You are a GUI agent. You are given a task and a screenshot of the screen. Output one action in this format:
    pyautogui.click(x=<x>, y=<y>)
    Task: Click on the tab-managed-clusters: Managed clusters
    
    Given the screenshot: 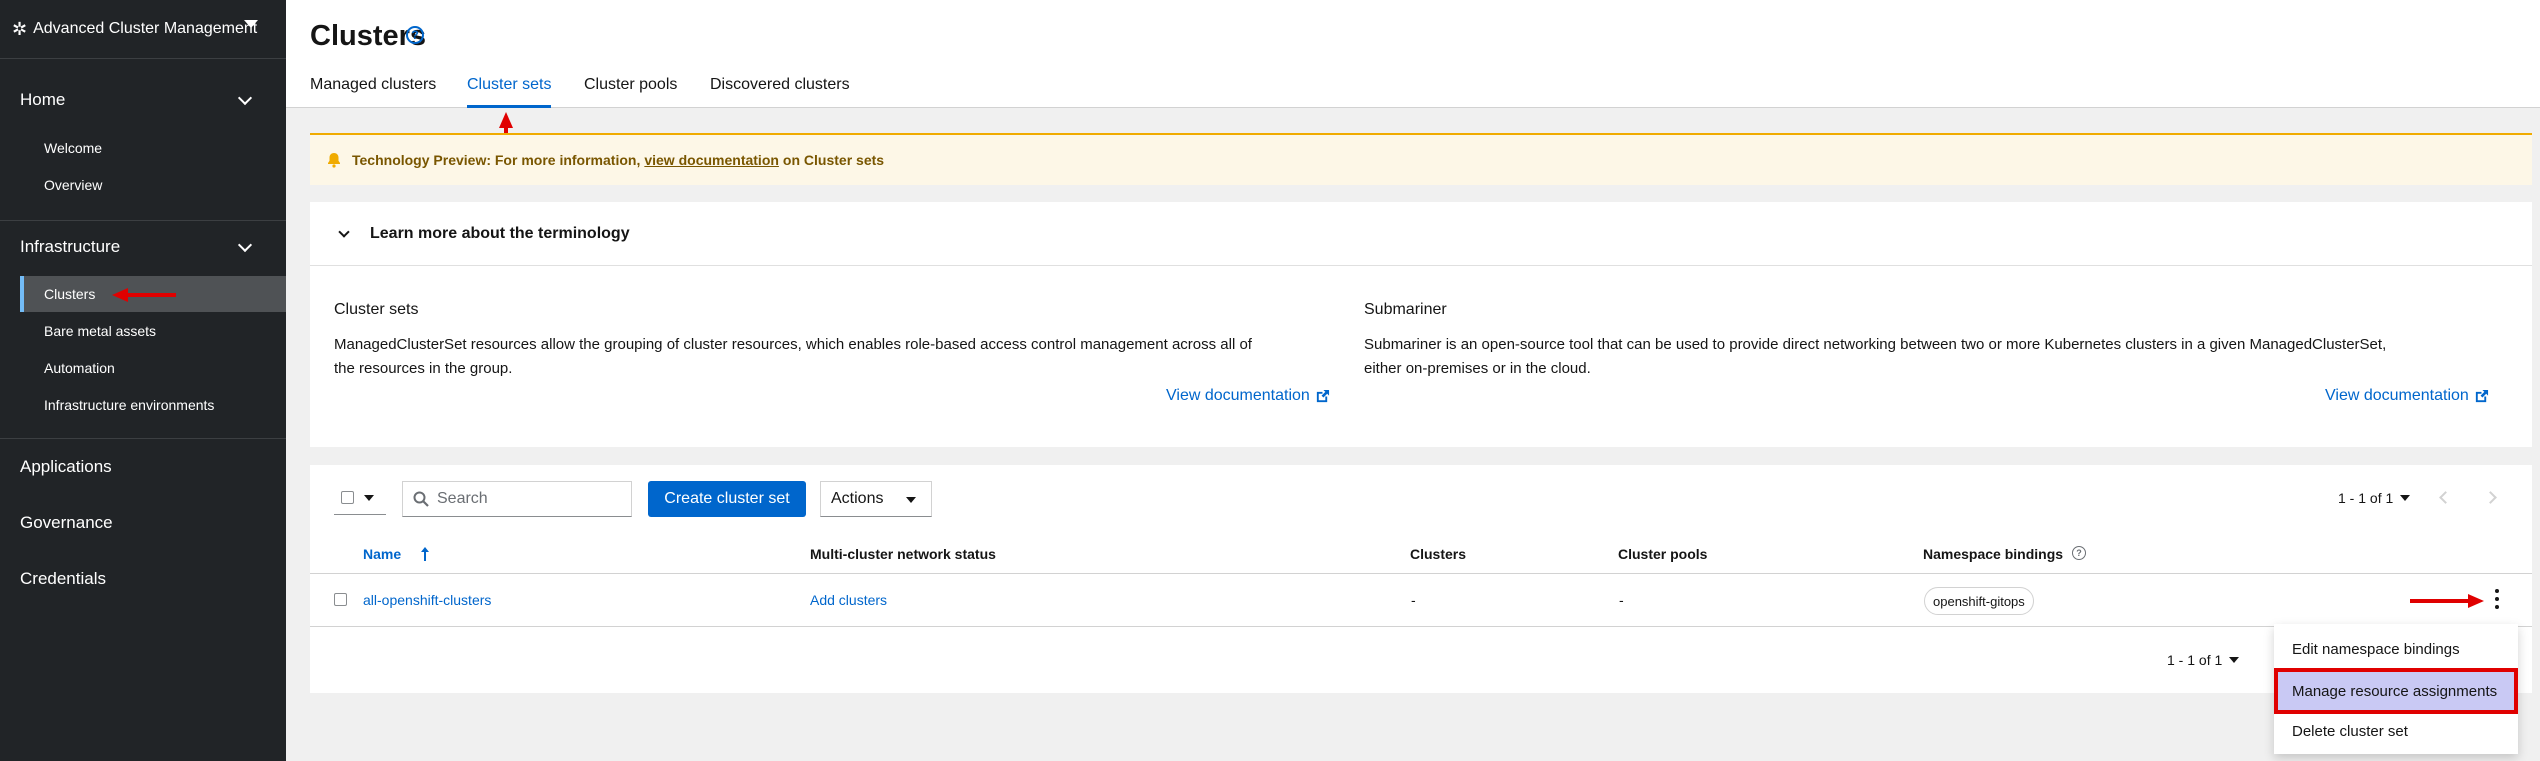 What is the action you would take?
    pyautogui.click(x=373, y=92)
    